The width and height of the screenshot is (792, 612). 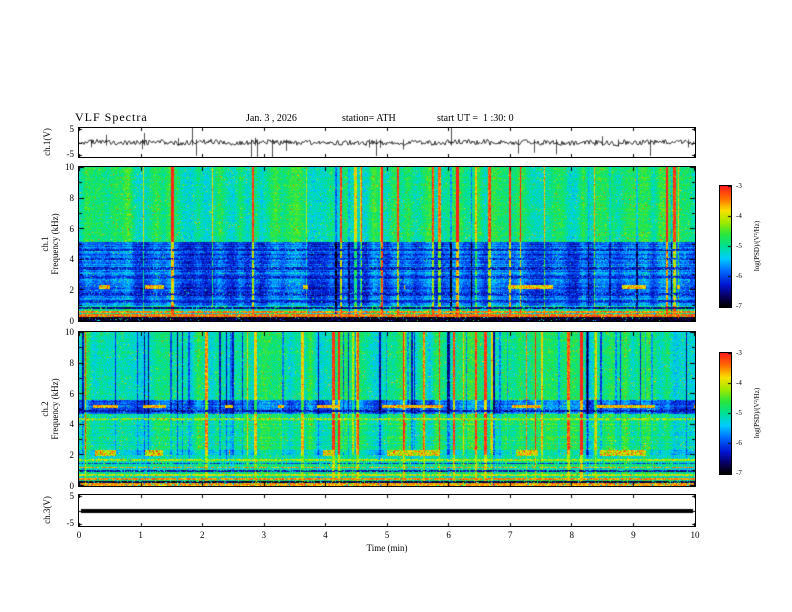 I want to click on colorbar1, so click(x=725, y=246).